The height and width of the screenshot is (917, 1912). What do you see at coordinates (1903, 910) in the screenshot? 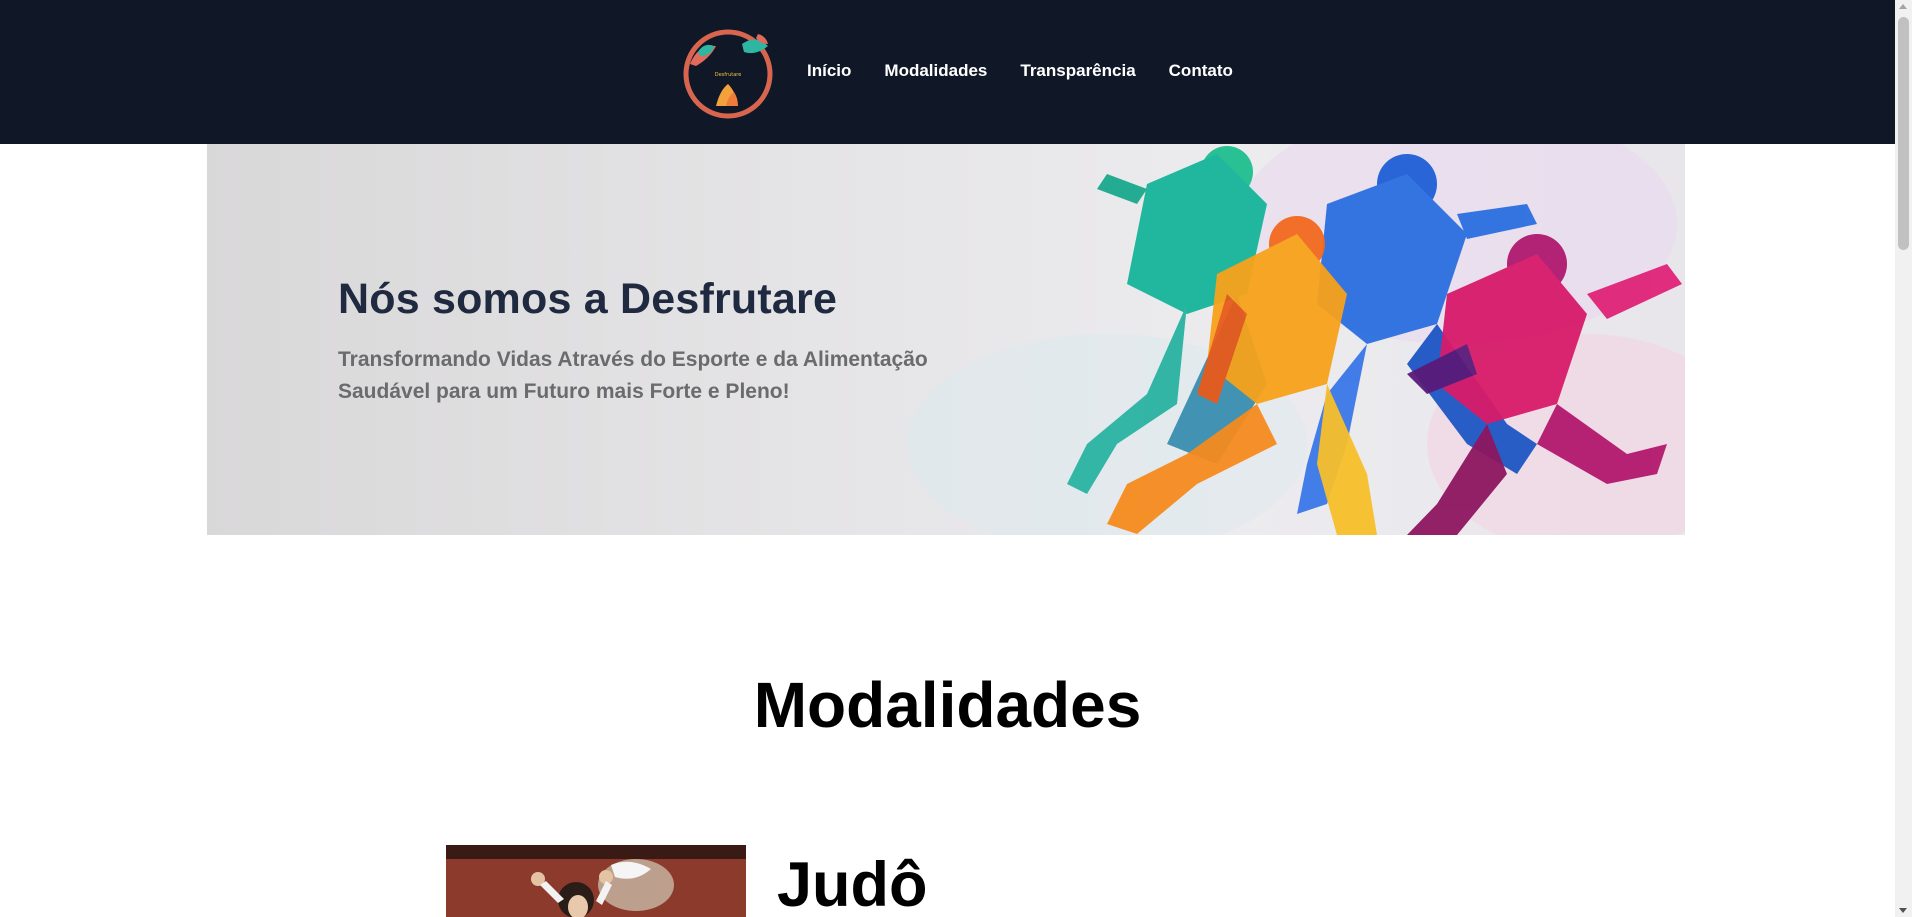
I see `scroll-down-arrow-icon` at bounding box center [1903, 910].